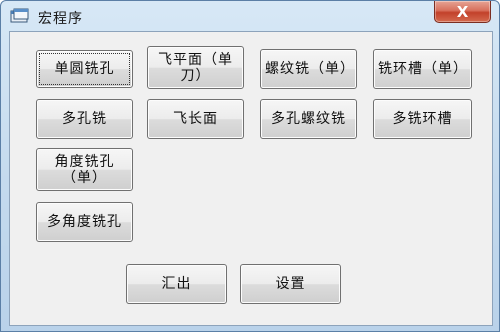  I want to click on fly-plane-single-button: 飞平面（单刀）, so click(195, 67).